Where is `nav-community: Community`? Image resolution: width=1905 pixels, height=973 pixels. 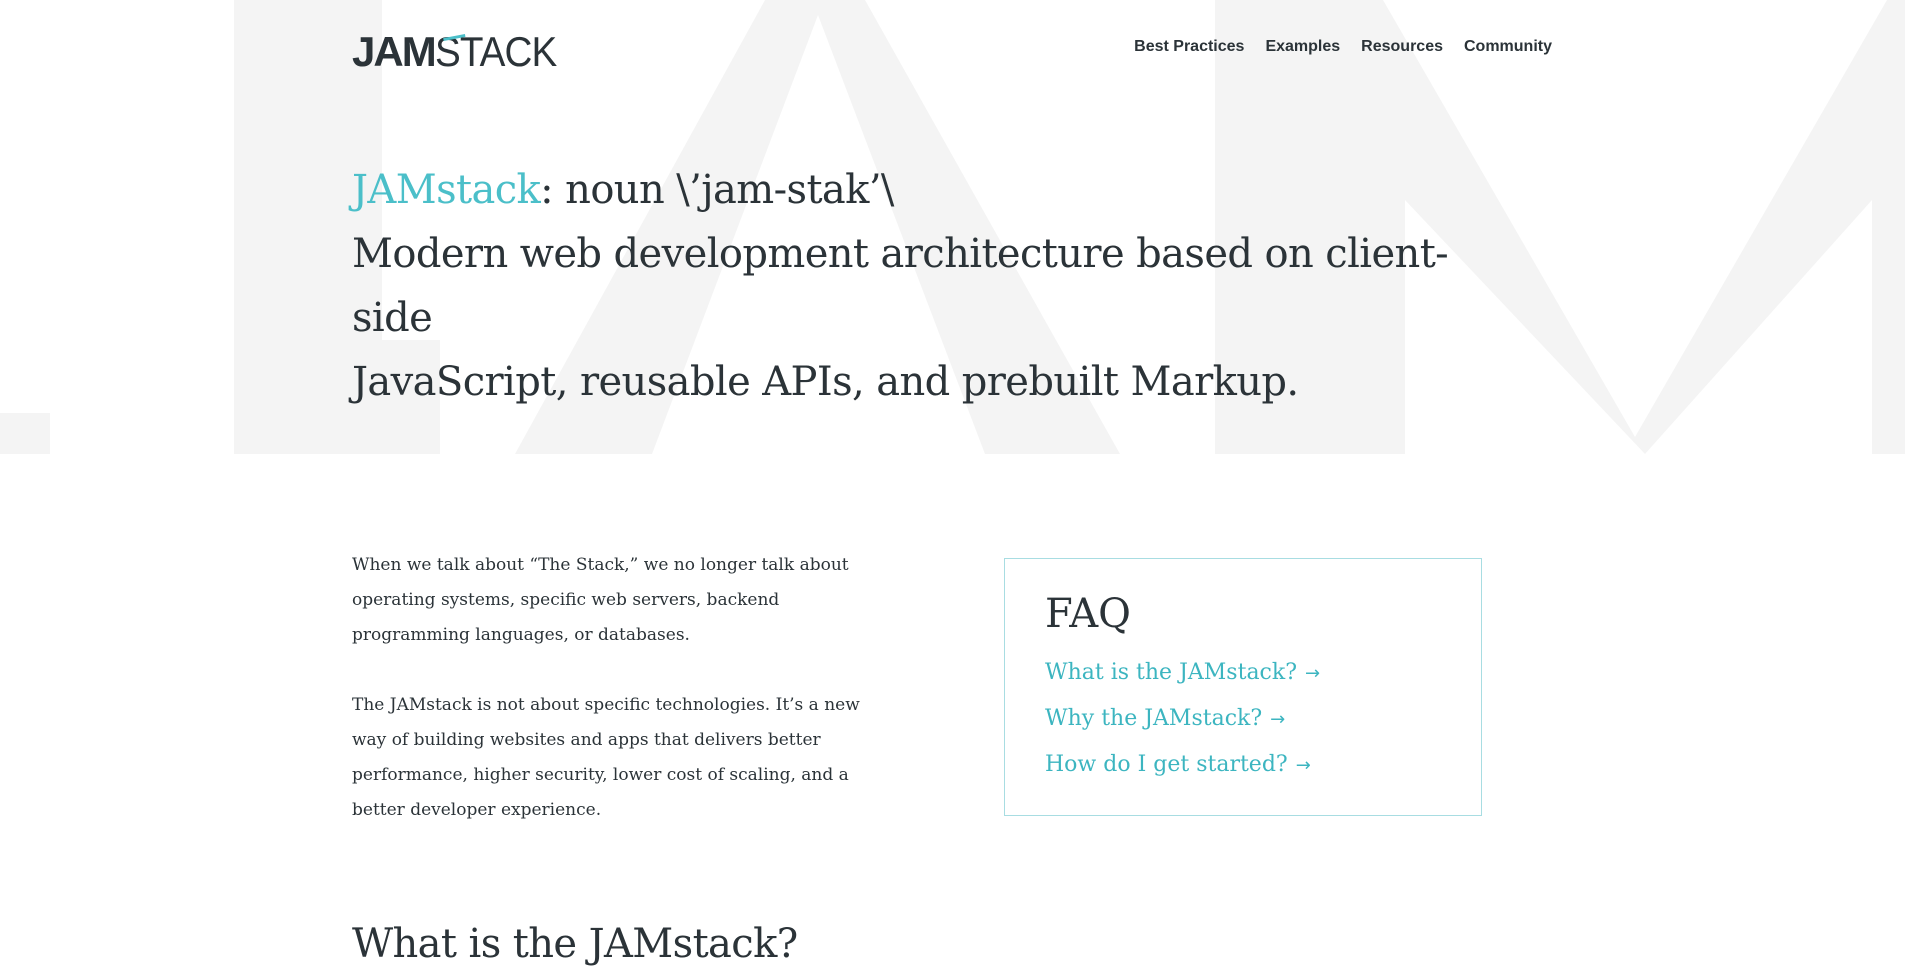 nav-community: Community is located at coordinates (1508, 47).